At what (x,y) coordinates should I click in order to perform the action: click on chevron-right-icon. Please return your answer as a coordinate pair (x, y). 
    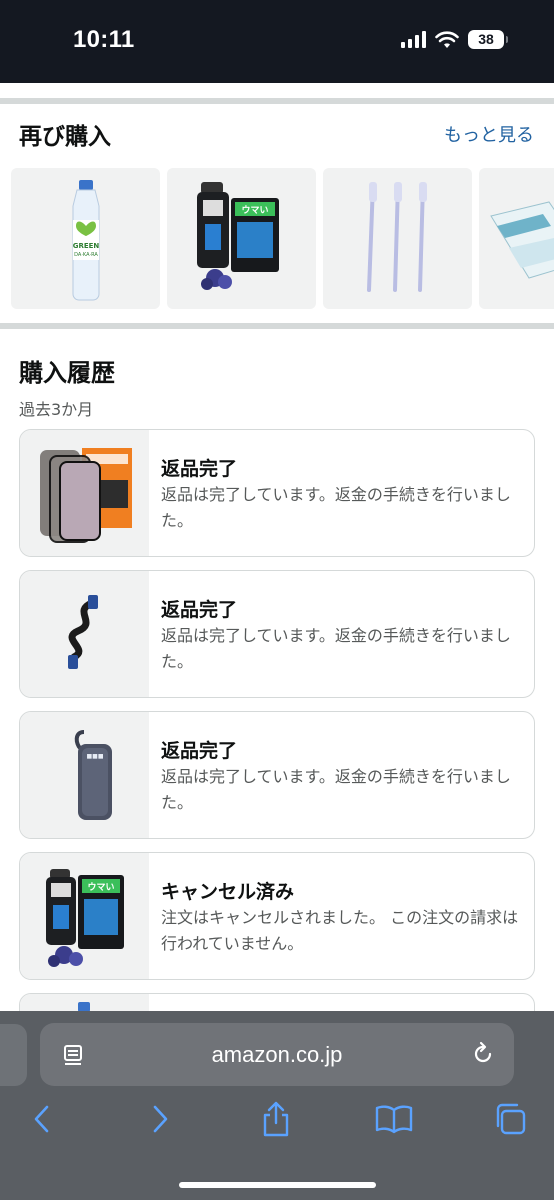
    Looking at the image, I should click on (160, 1119).